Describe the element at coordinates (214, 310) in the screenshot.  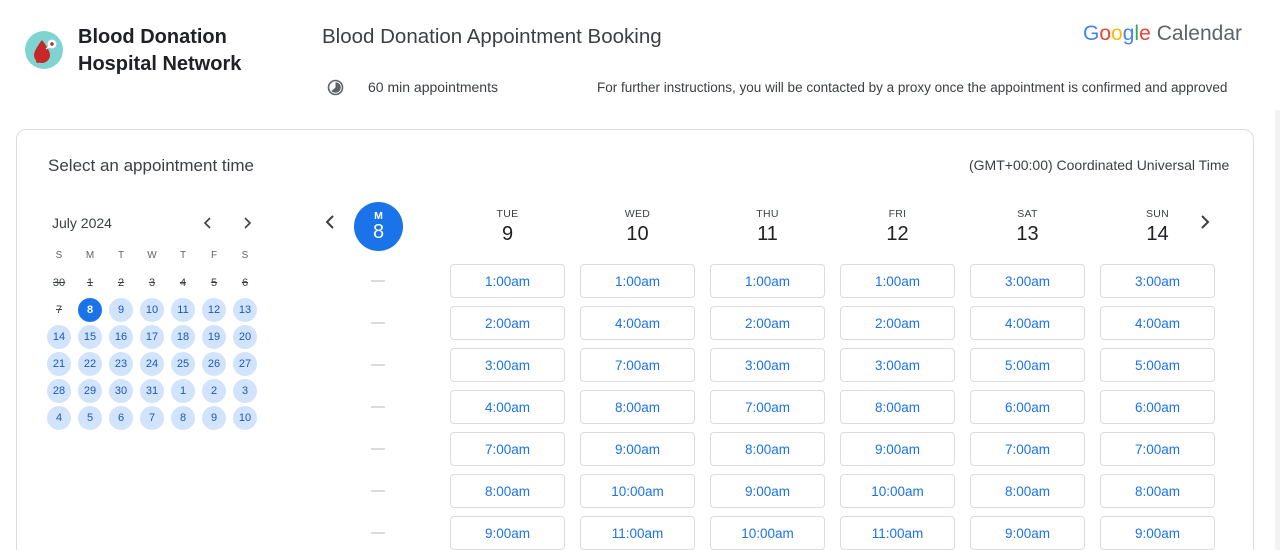
I see `mini-calendar-day: 12` at that location.